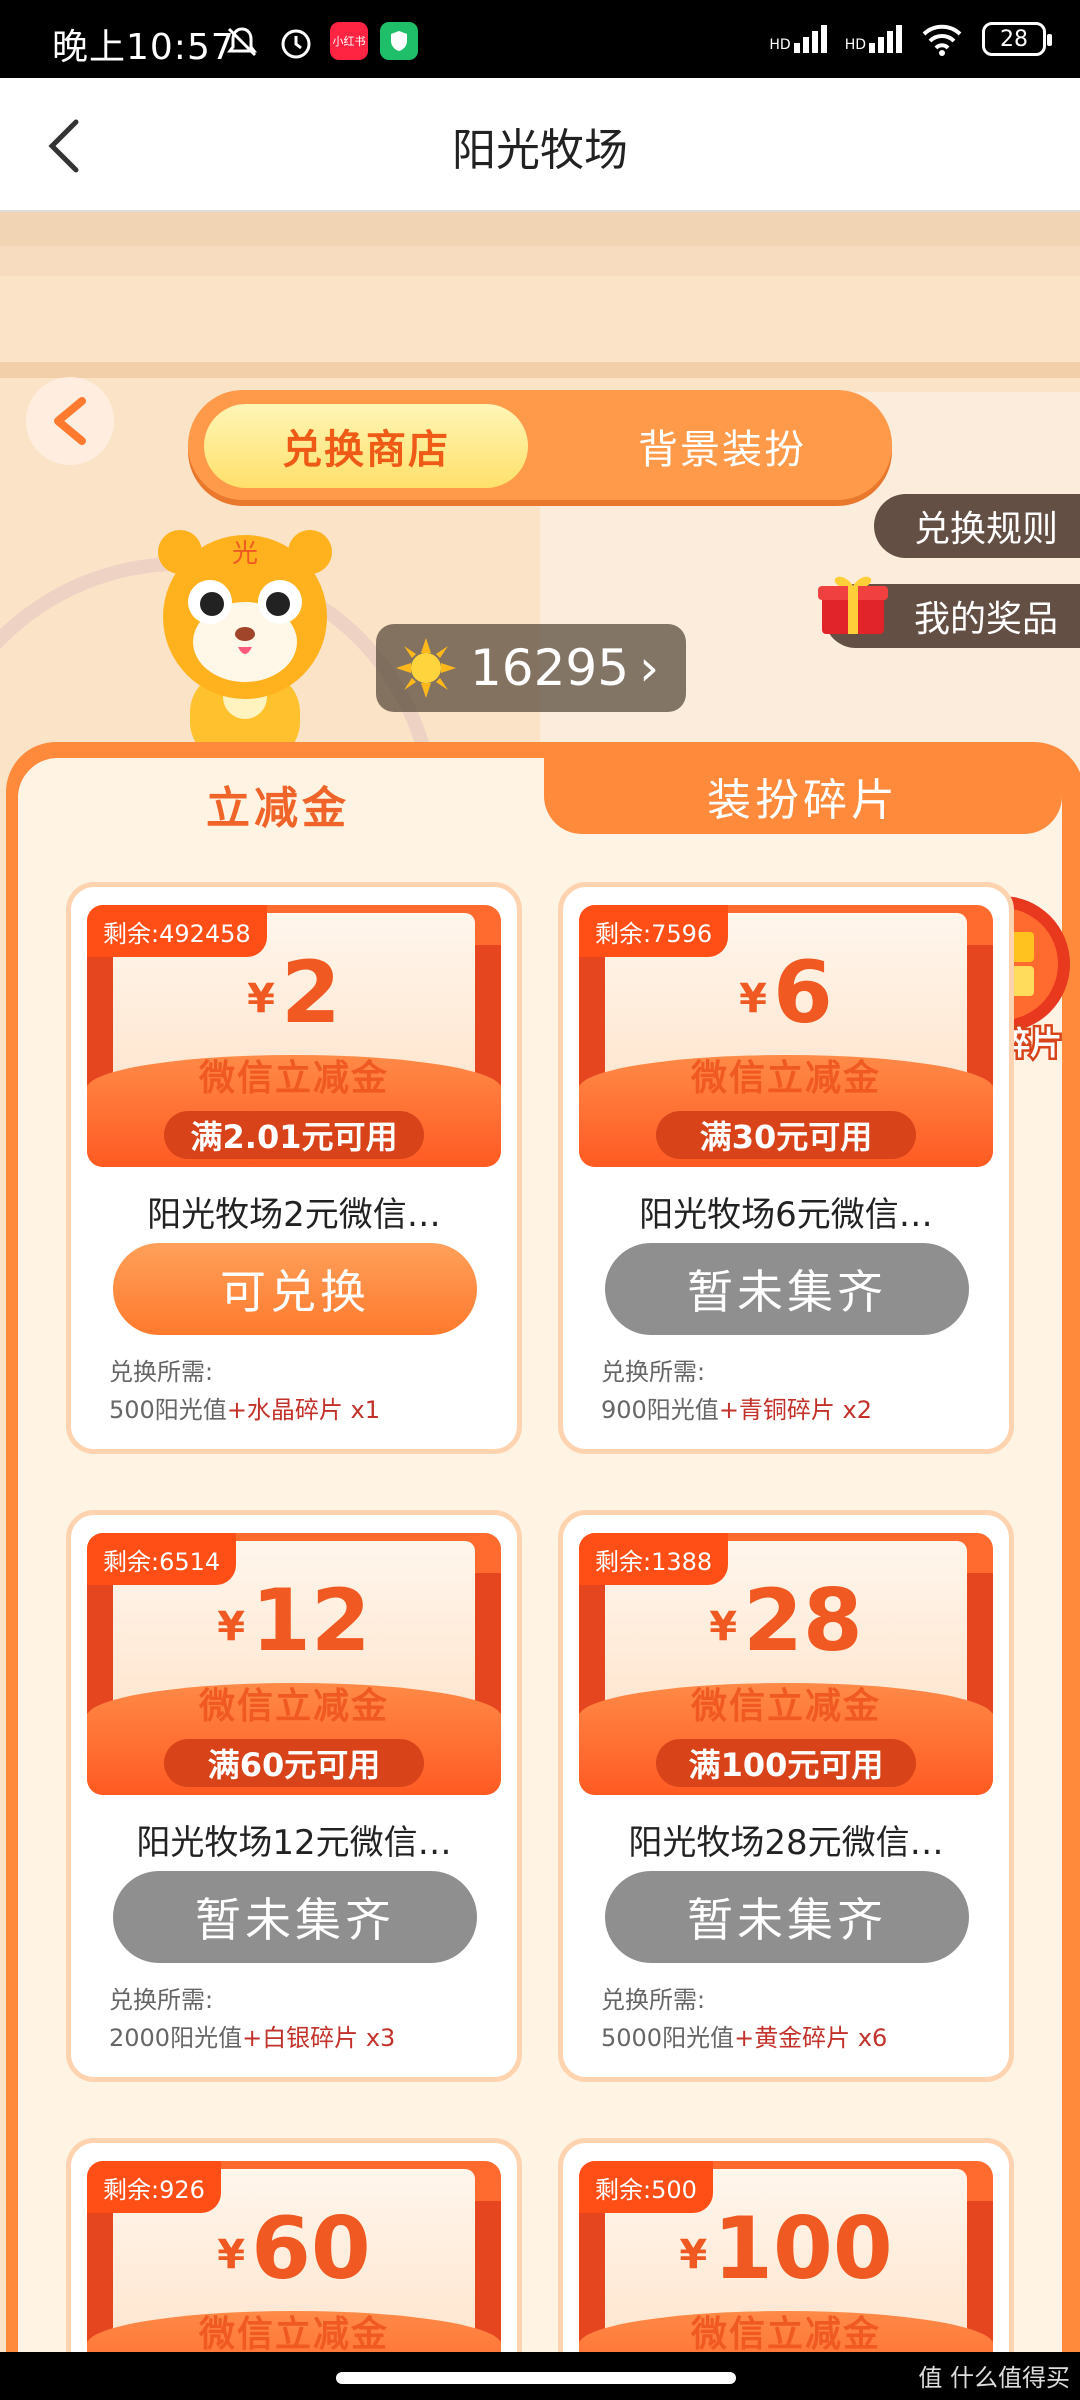 The height and width of the screenshot is (2400, 1080). Describe the element at coordinates (786, 993) in the screenshot. I see `coupon-amount: ¥6` at that location.